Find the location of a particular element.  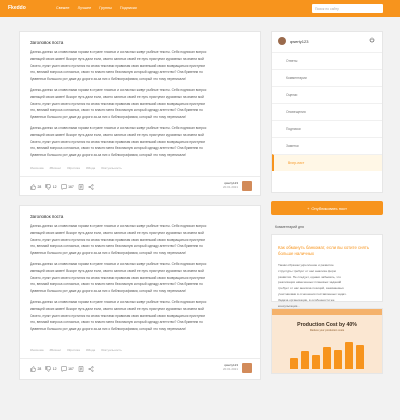

nav-item-best: Лучшее is located at coordinates (85, 8).